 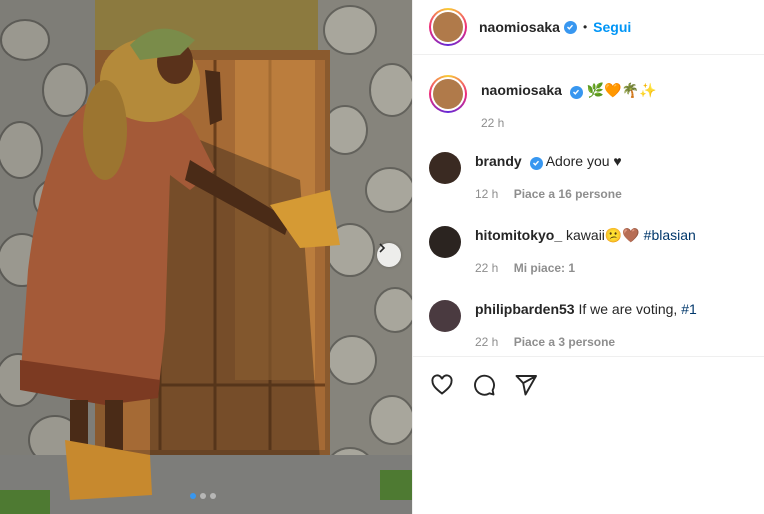 I want to click on comment-hashtag: #blasian, so click(x=670, y=235).